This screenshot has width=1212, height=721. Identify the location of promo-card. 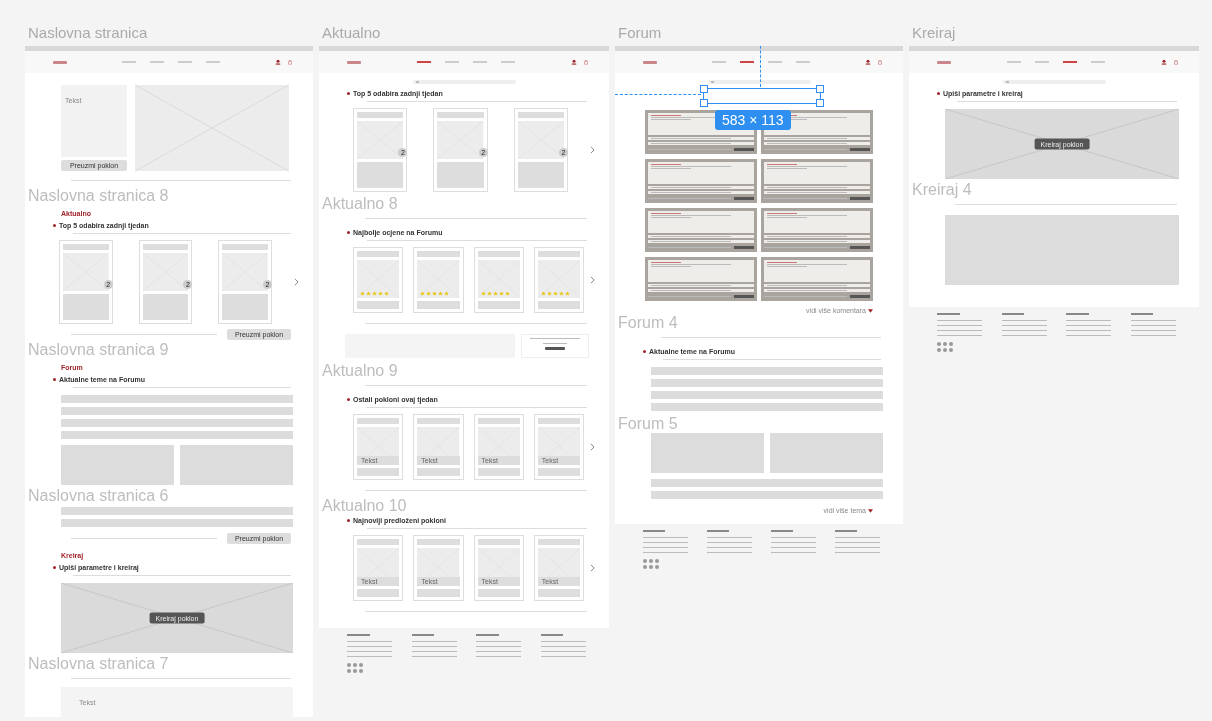
(555, 346).